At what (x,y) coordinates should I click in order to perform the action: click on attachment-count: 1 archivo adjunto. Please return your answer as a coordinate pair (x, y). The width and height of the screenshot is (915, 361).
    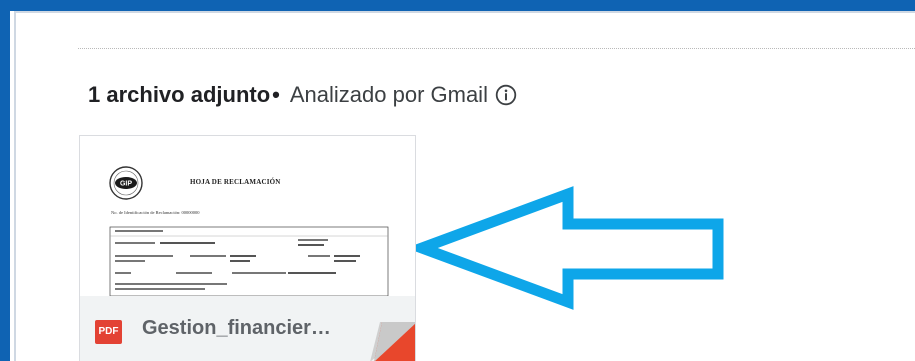
    Looking at the image, I should click on (179, 94).